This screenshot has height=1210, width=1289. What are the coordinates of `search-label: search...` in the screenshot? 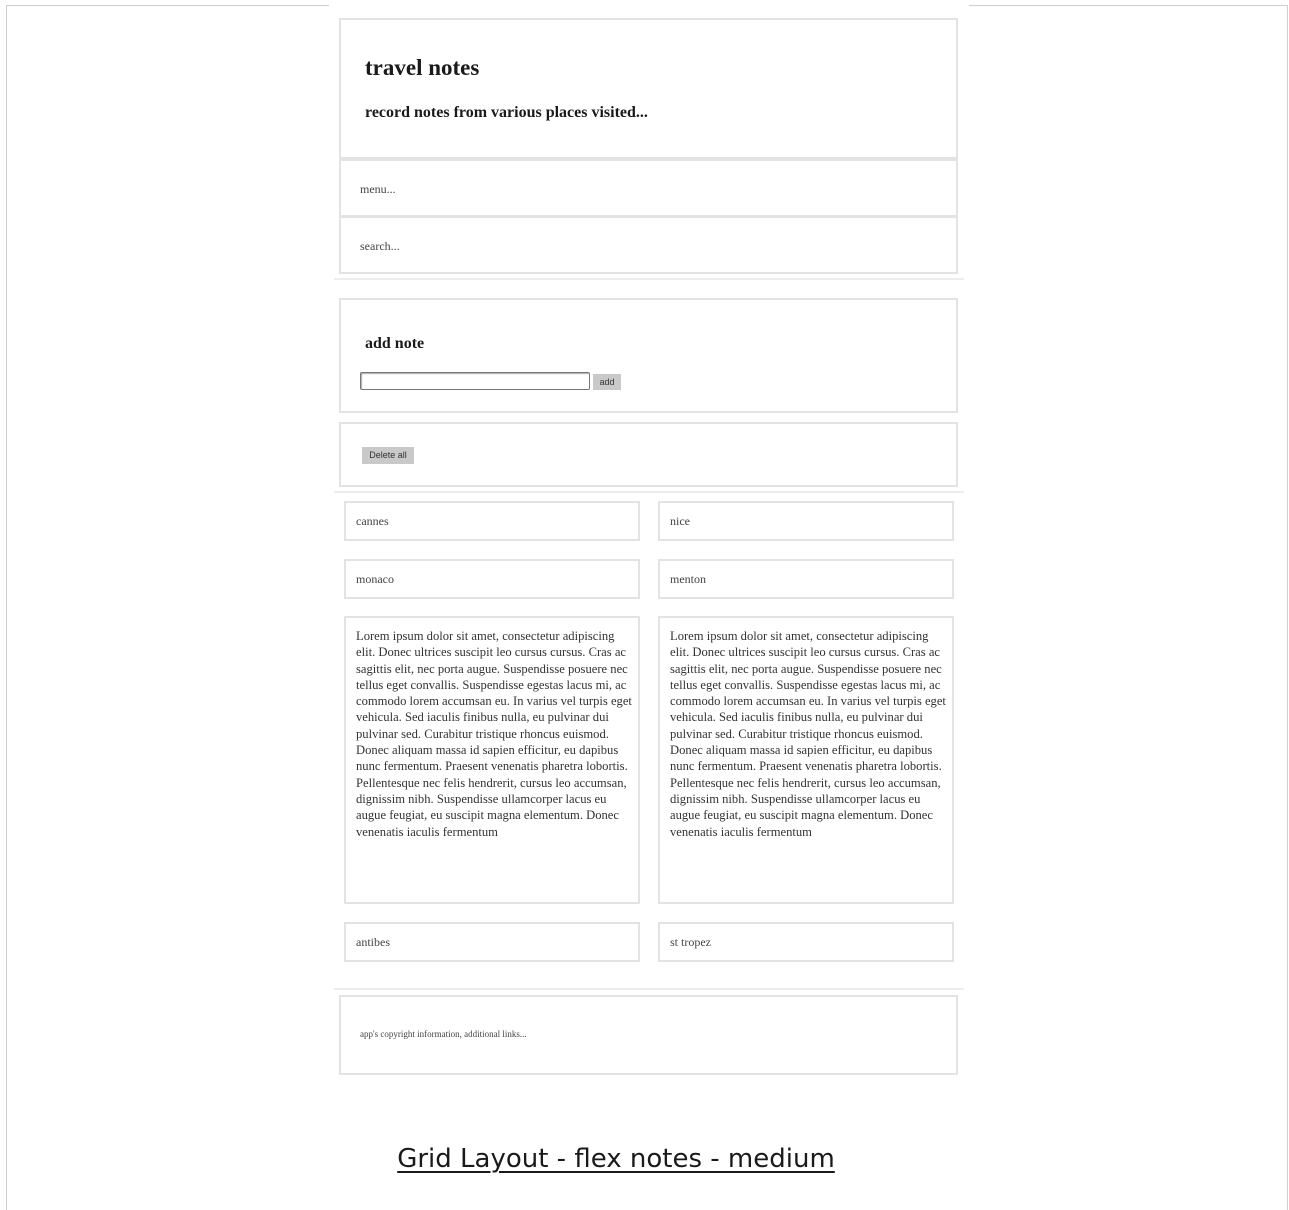 It's located at (380, 246).